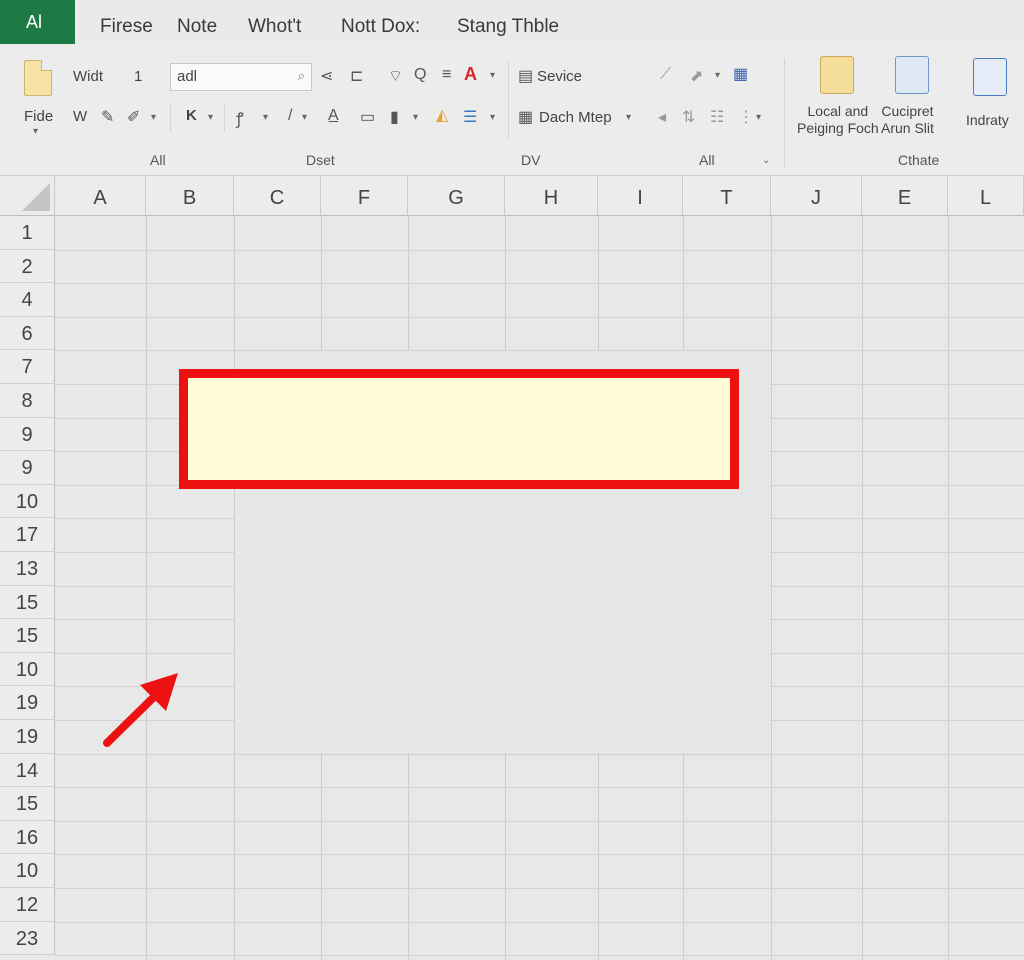  Describe the element at coordinates (640, 196) in the screenshot. I see `column-header: I` at that location.